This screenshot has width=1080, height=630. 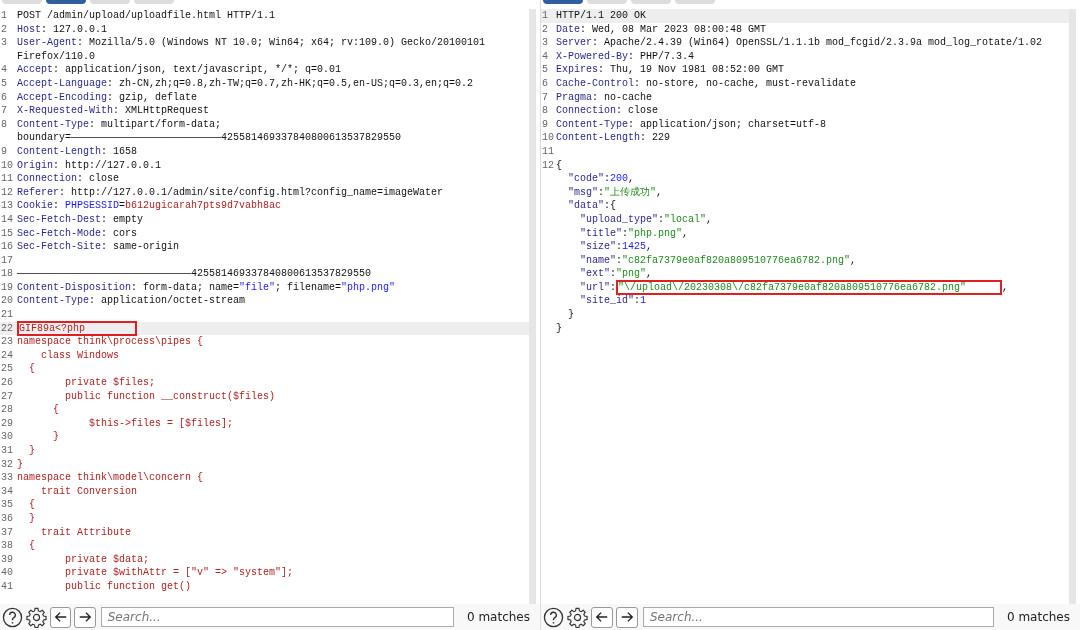 I want to click on header-name: Host, so click(x=29, y=29).